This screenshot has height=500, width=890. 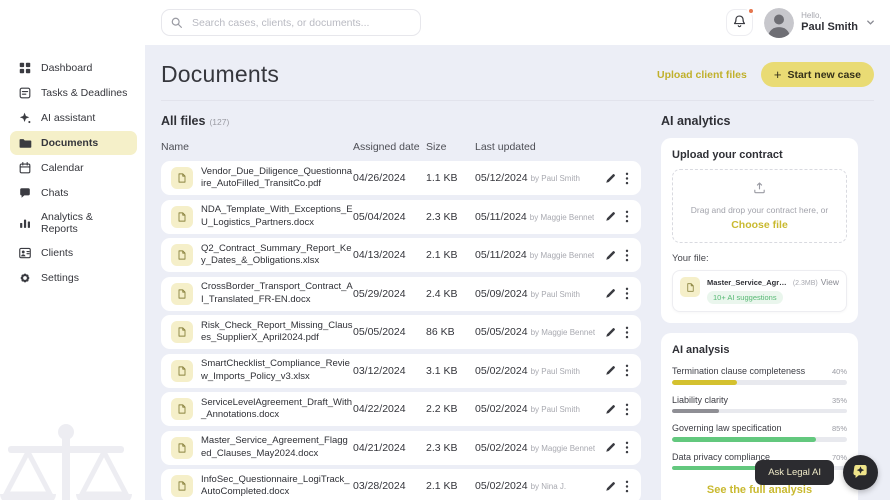 I want to click on sidebar-item: Analytics & Reports, so click(x=73, y=223).